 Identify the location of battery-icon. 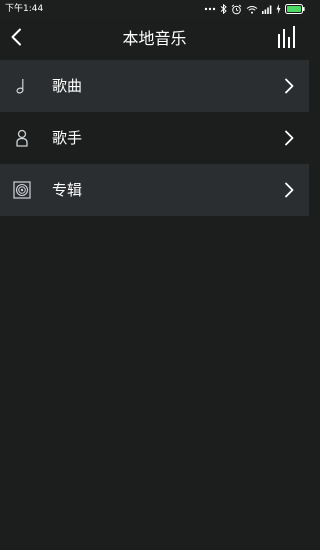
(295, 9).